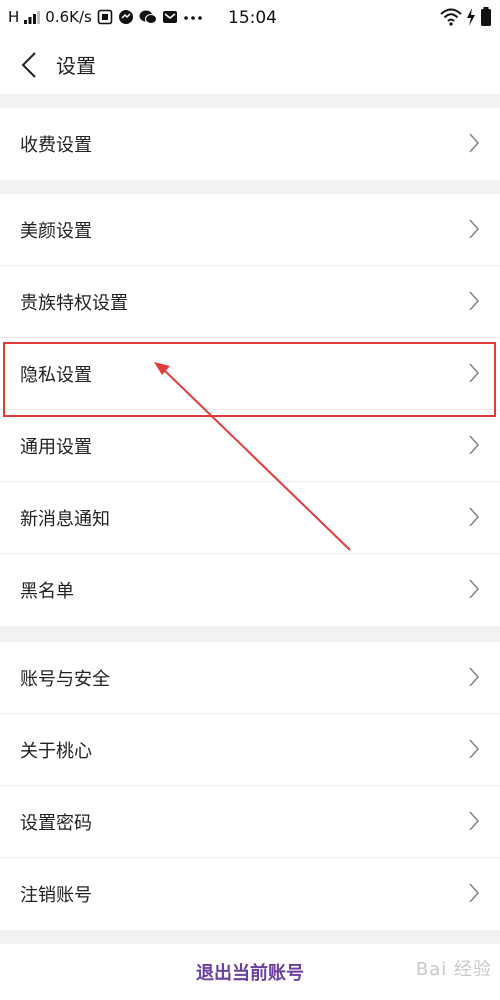 The image size is (500, 1000). What do you see at coordinates (56, 231) in the screenshot?
I see `settings-item-label: 美颜设置` at bounding box center [56, 231].